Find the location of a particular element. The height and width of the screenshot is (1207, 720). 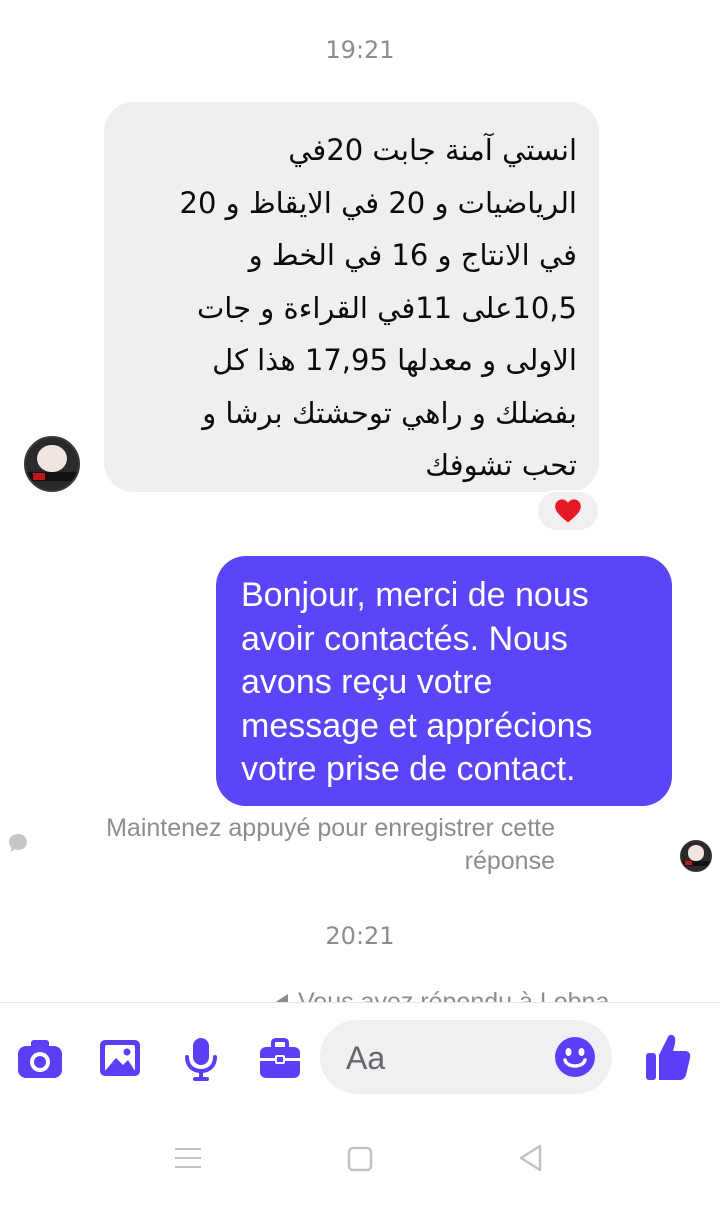

message-timestamp: 20:21 is located at coordinates (360, 936).